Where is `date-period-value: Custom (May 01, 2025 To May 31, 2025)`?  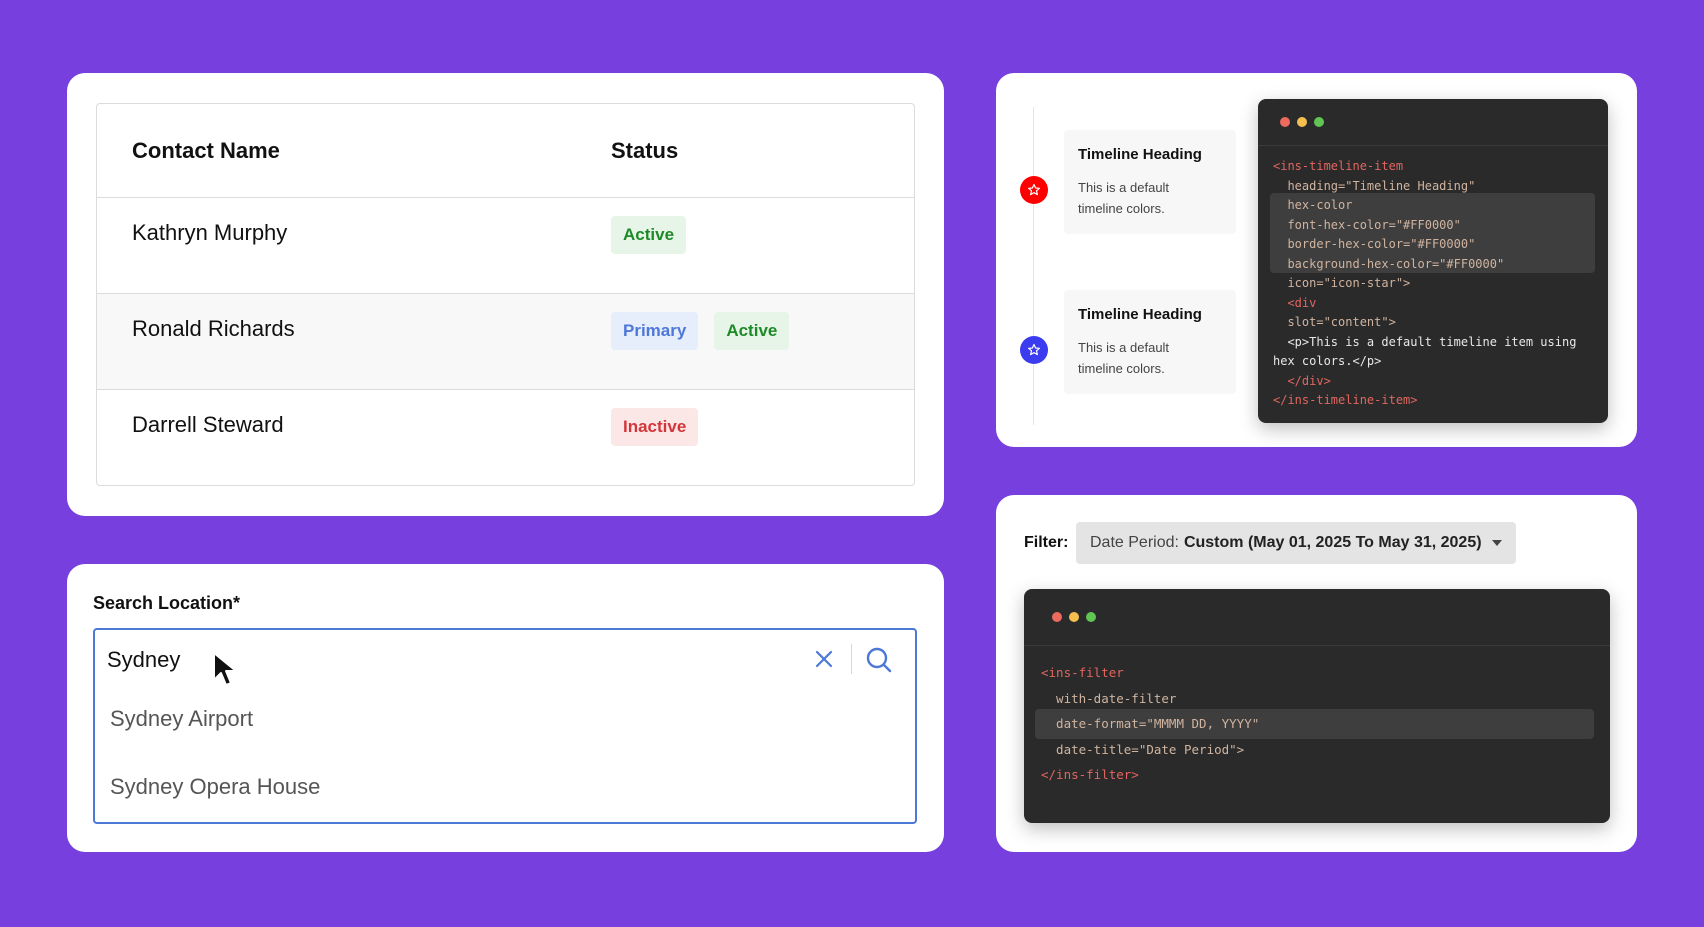
date-period-value: Custom (May 01, 2025 To May 31, 2025) is located at coordinates (1332, 542).